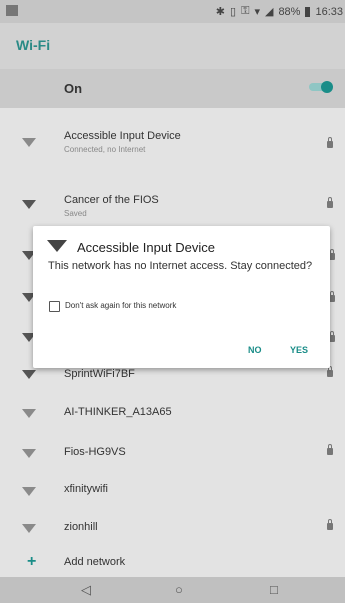  Describe the element at coordinates (81, 527) in the screenshot. I see `network-name: zionhill` at that location.